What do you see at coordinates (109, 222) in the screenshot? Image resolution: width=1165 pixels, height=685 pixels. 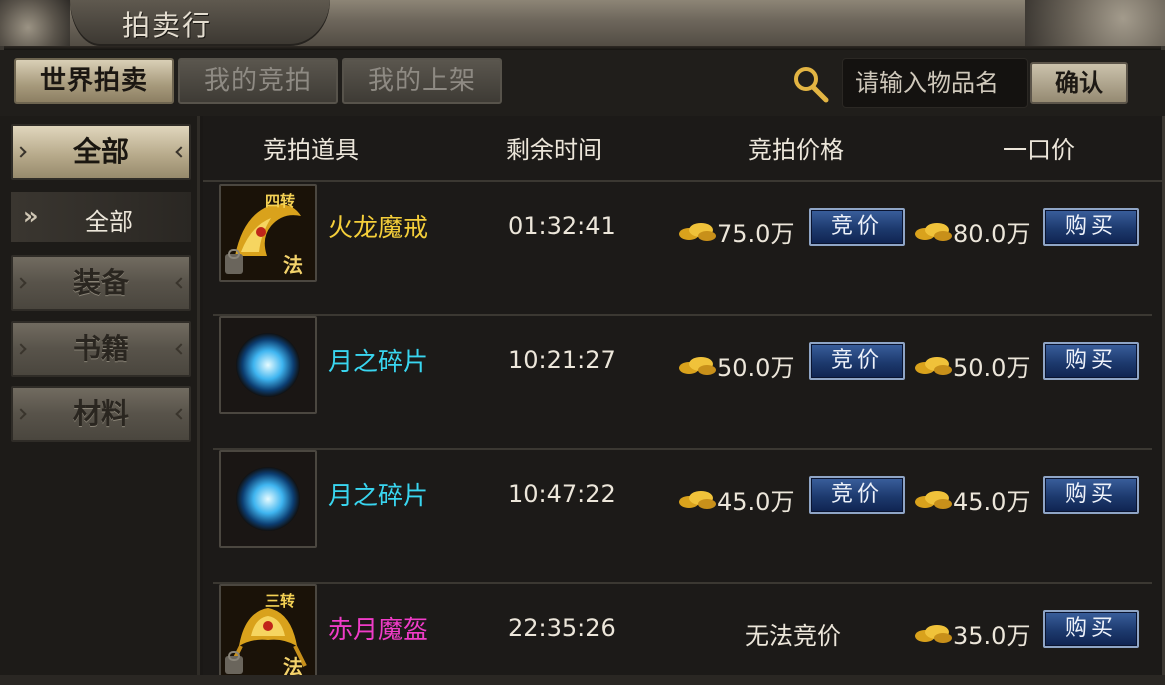 I see `subcategory-label: 全部` at bounding box center [109, 222].